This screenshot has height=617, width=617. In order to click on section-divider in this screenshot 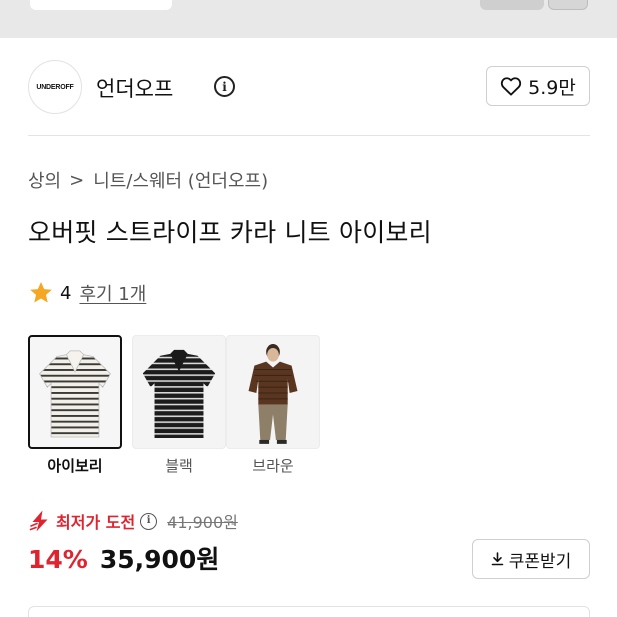, I will do `click(309, 135)`.